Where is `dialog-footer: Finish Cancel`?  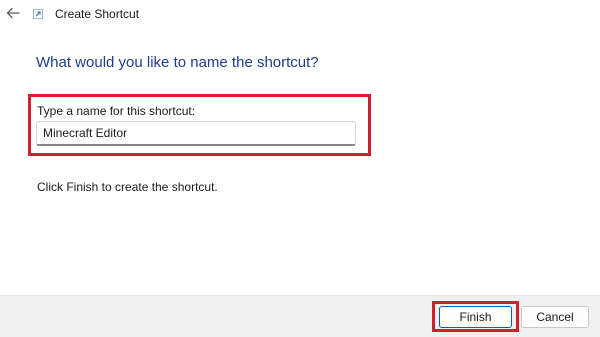
dialog-footer: Finish Cancel is located at coordinates (300, 316).